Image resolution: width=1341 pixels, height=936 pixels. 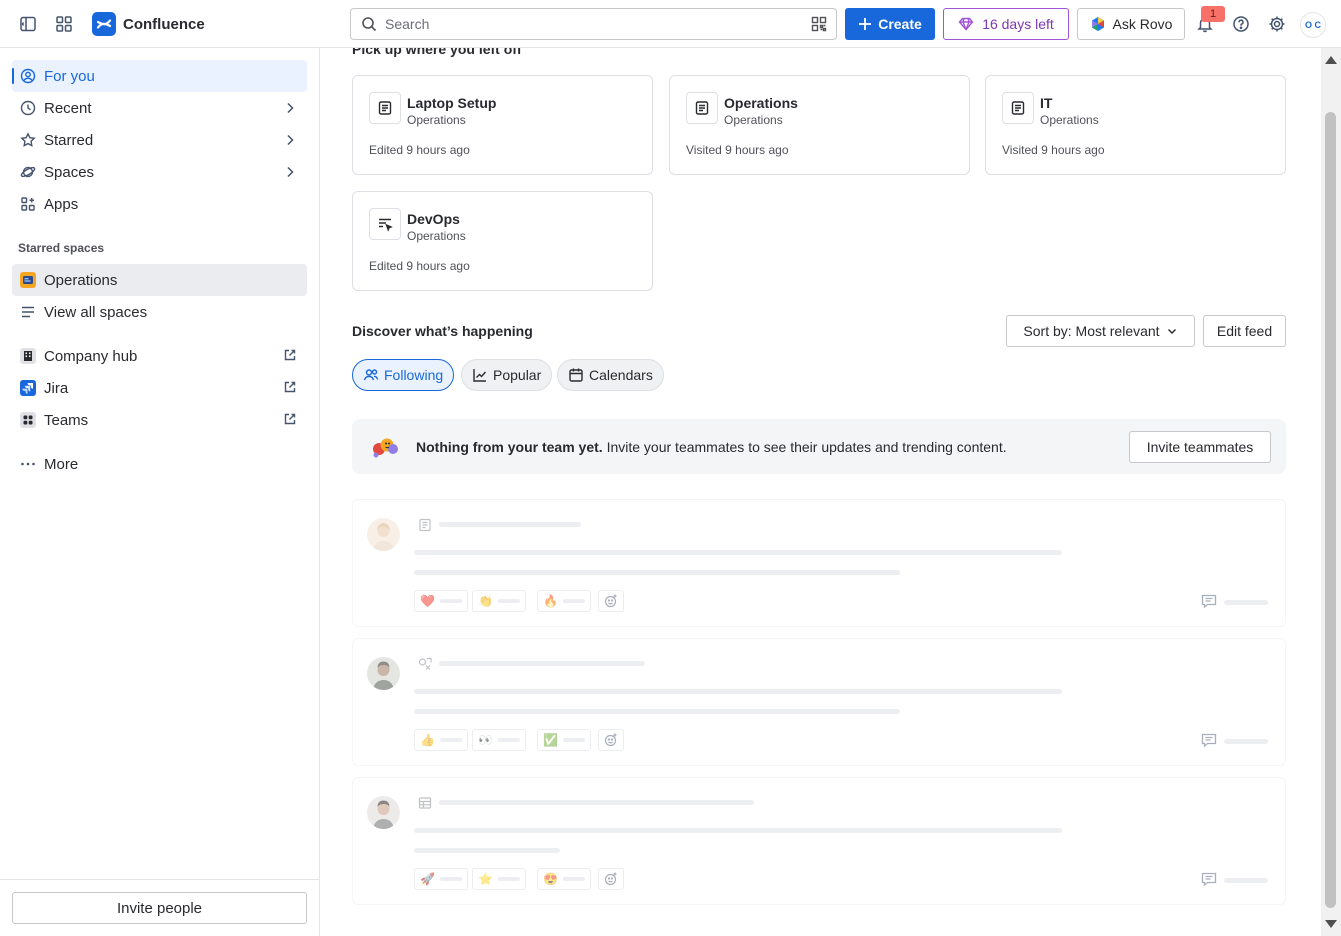 What do you see at coordinates (159, 908) in the screenshot?
I see `invite-people-button: Invite people` at bounding box center [159, 908].